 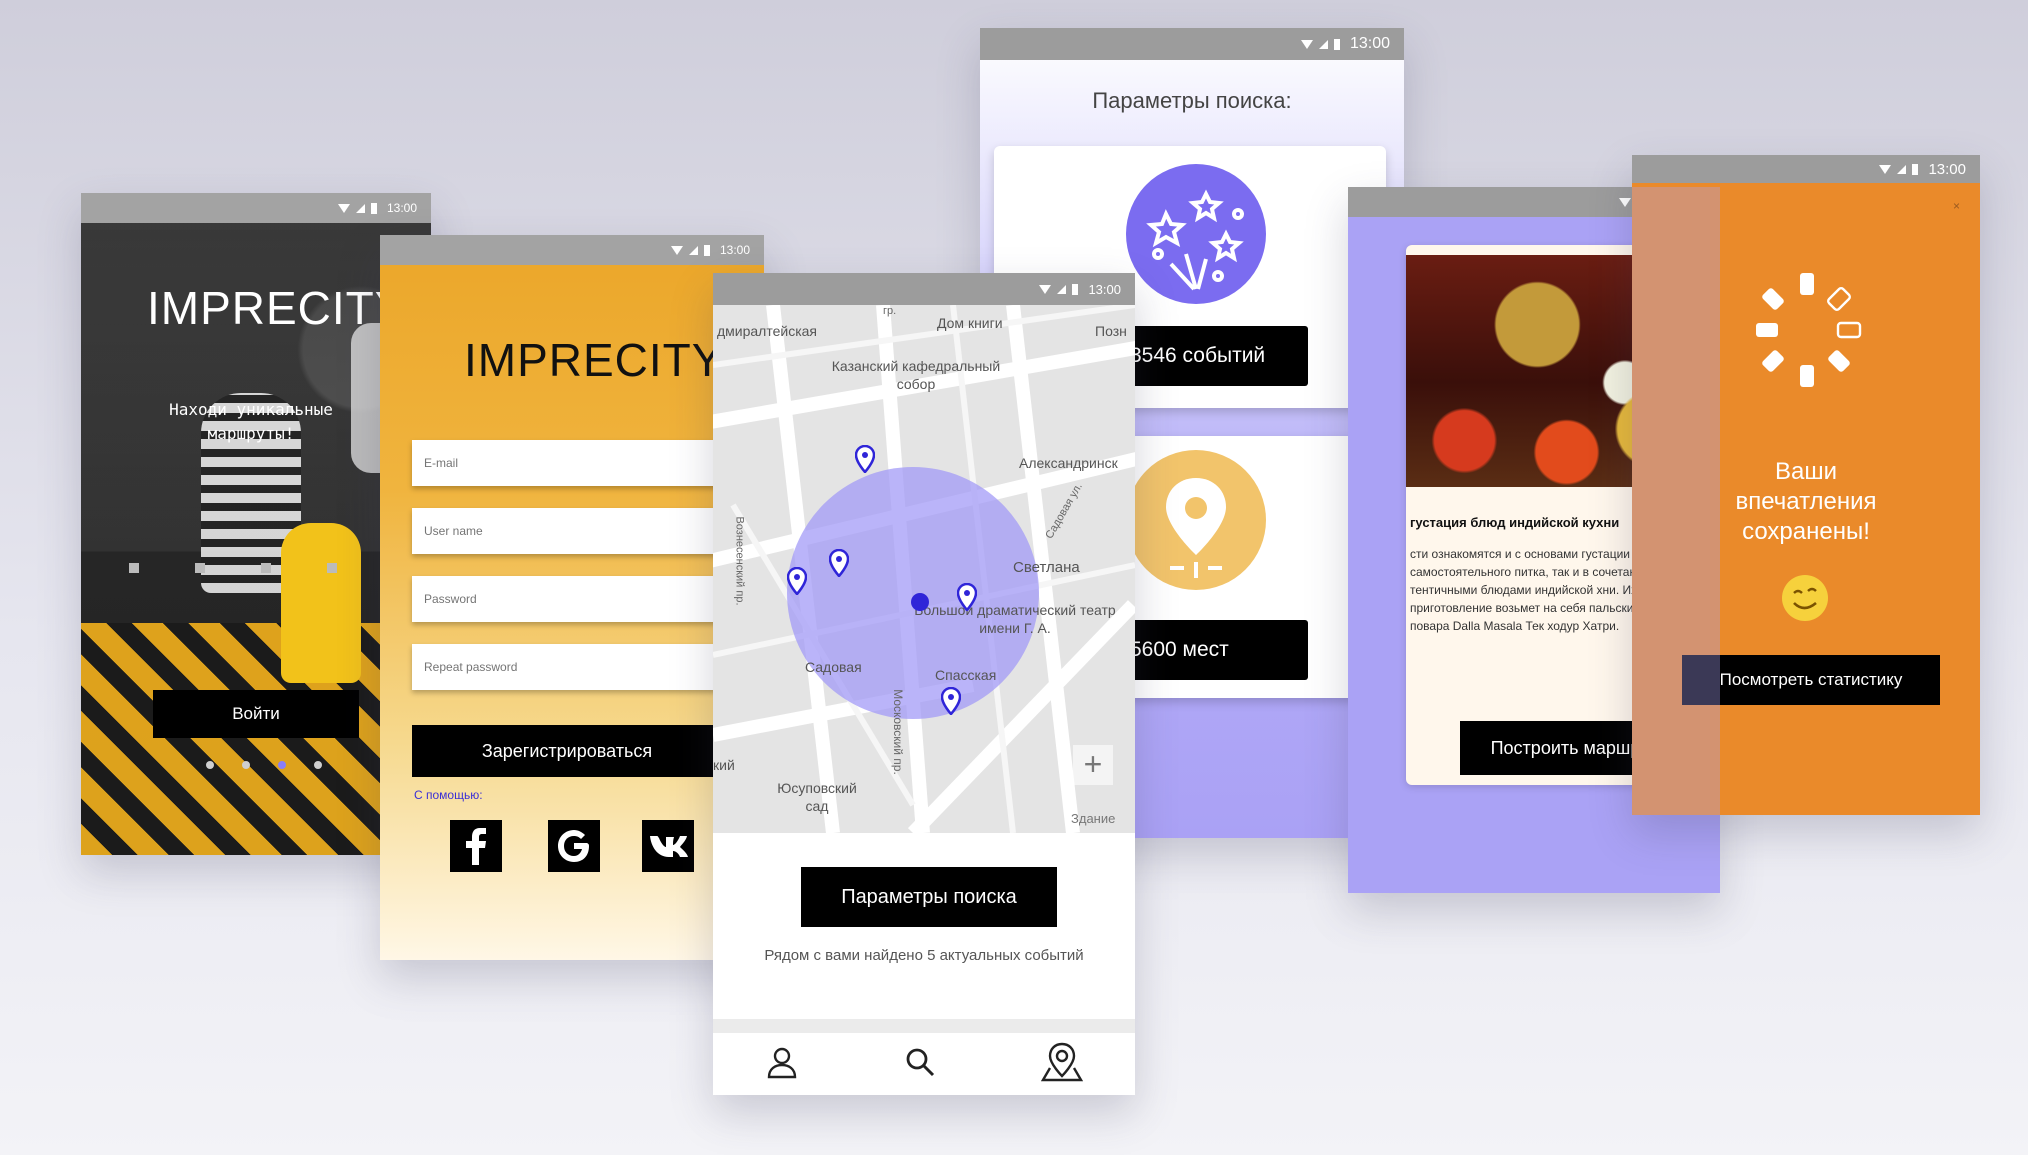 What do you see at coordinates (1956, 206) in the screenshot?
I see `close-icon: ×` at bounding box center [1956, 206].